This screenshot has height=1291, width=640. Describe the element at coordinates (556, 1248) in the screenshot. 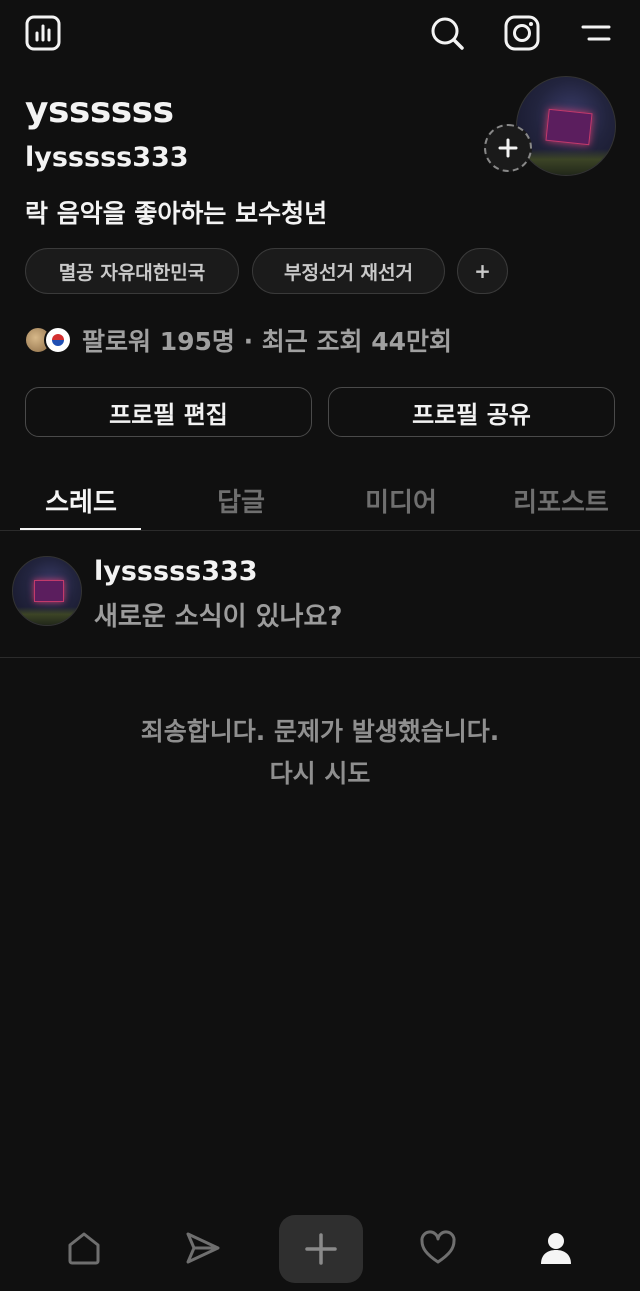

I see `profile-icon` at that location.